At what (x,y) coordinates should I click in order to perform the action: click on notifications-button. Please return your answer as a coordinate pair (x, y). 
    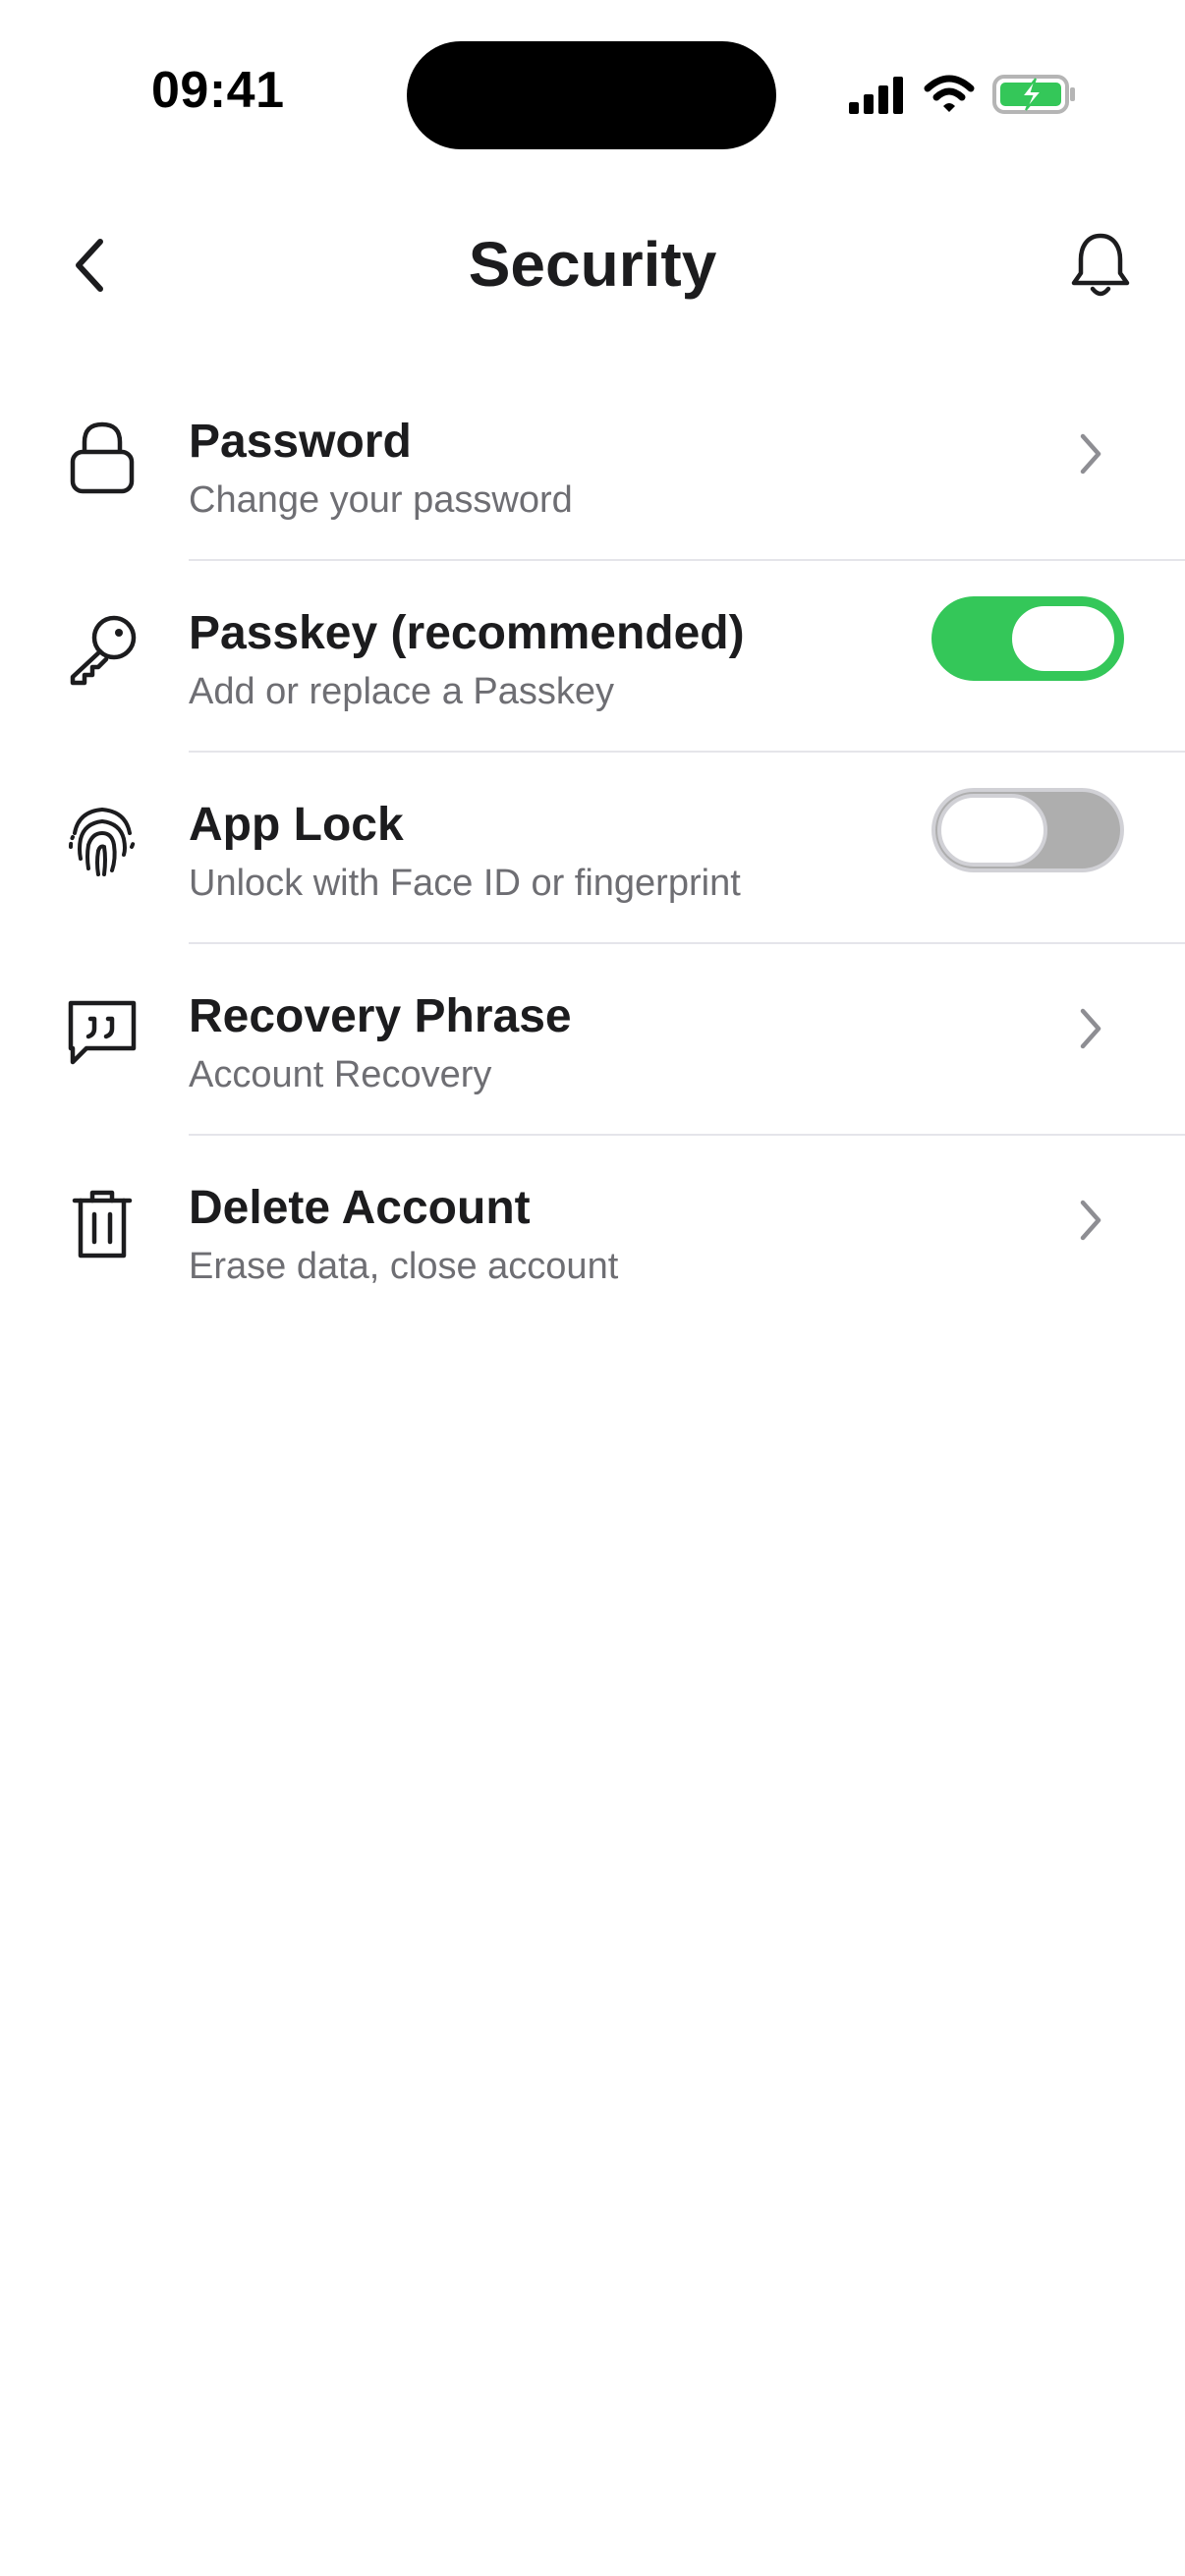
    Looking at the image, I should click on (1100, 265).